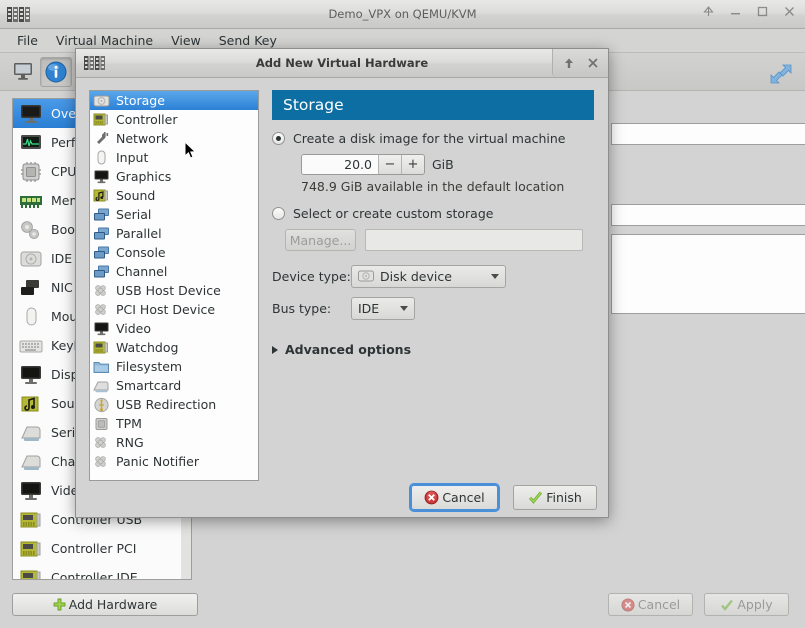  Describe the element at coordinates (147, 347) in the screenshot. I see `hw-item-label: Watchdog` at that location.